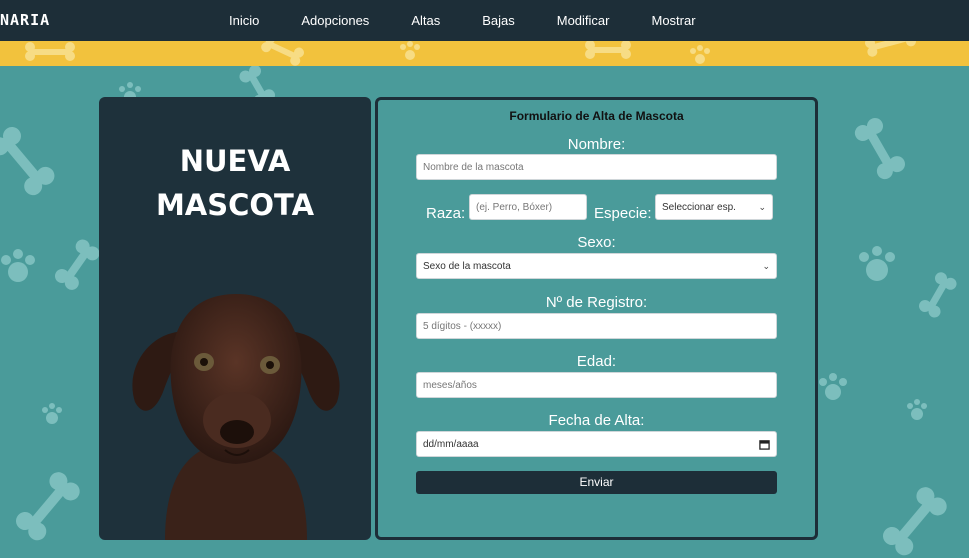 The height and width of the screenshot is (558, 969). What do you see at coordinates (596, 116) in the screenshot?
I see `form-heading: Formulario de Alta de Mascota` at bounding box center [596, 116].